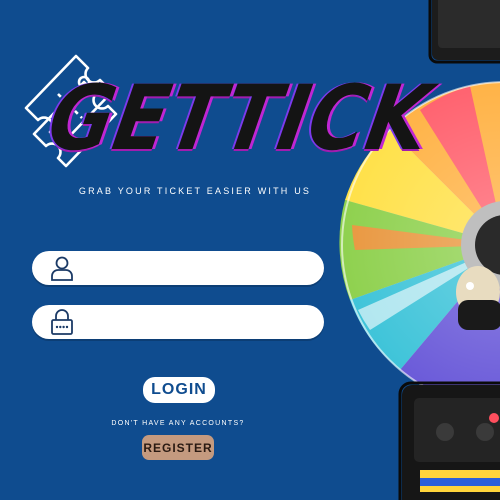 This screenshot has width=500, height=500. I want to click on register-button: REGISTER, so click(178, 447).